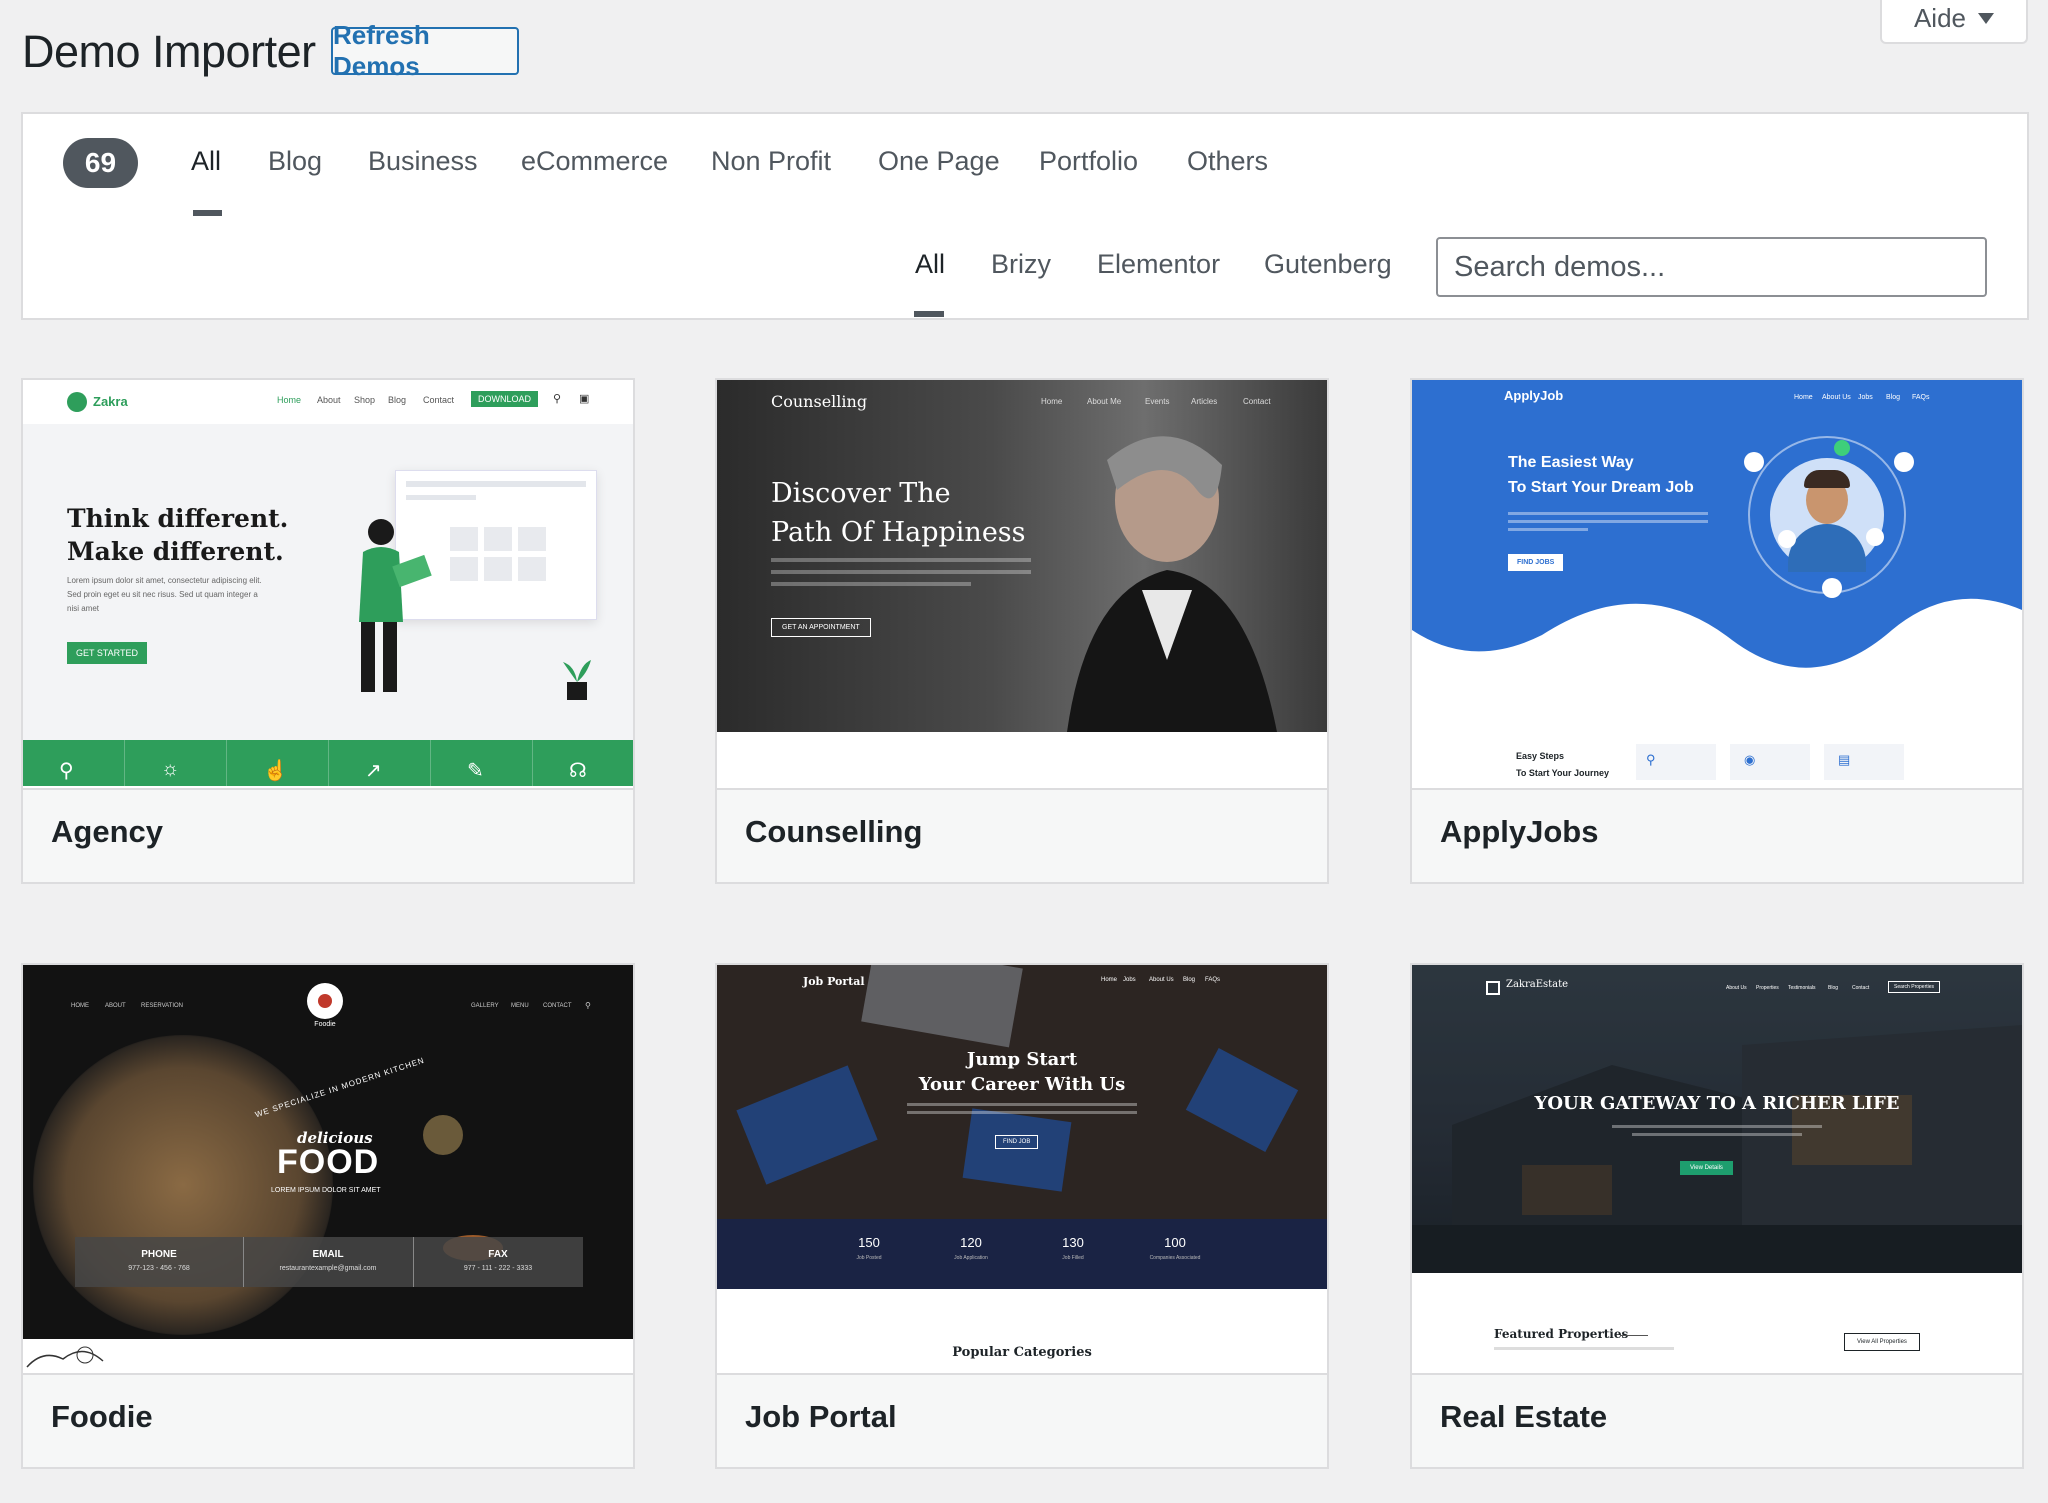 The height and width of the screenshot is (1503, 2048). I want to click on man-portrait-photo, so click(1827, 515).